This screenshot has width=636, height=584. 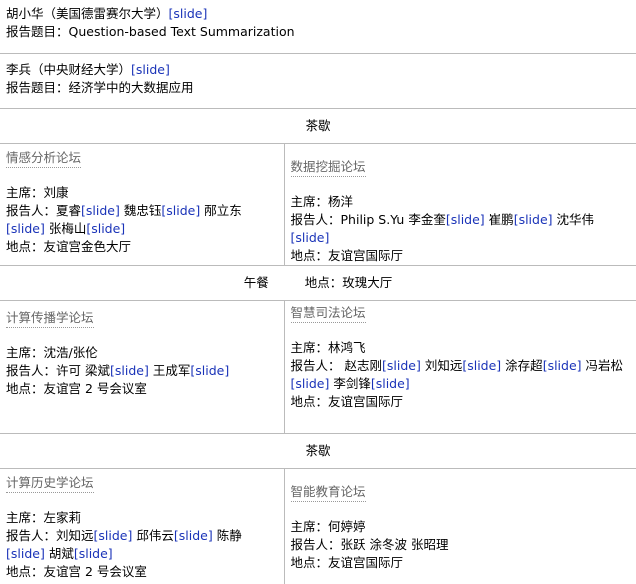 What do you see at coordinates (318, 88) in the screenshot?
I see `talk-topic: 报告题目：经济学中的大数据应用` at bounding box center [318, 88].